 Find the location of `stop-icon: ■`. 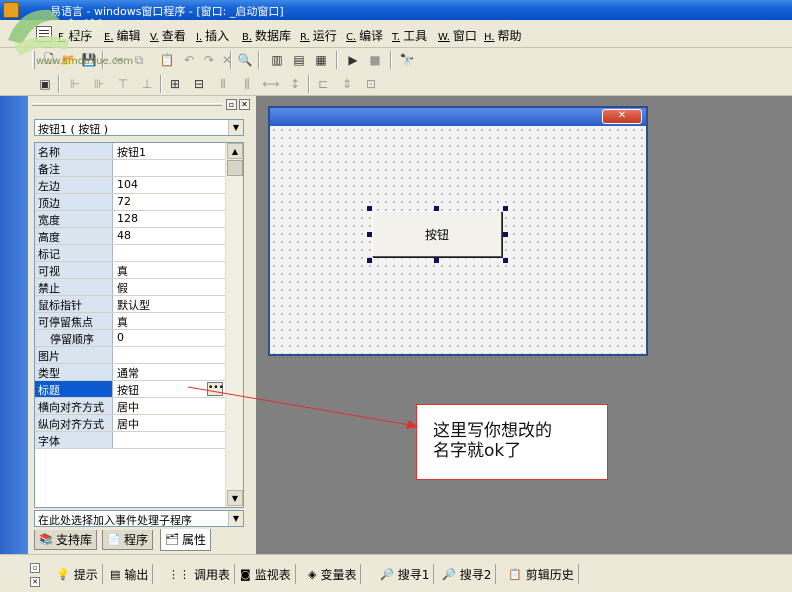

stop-icon: ■ is located at coordinates (375, 60).